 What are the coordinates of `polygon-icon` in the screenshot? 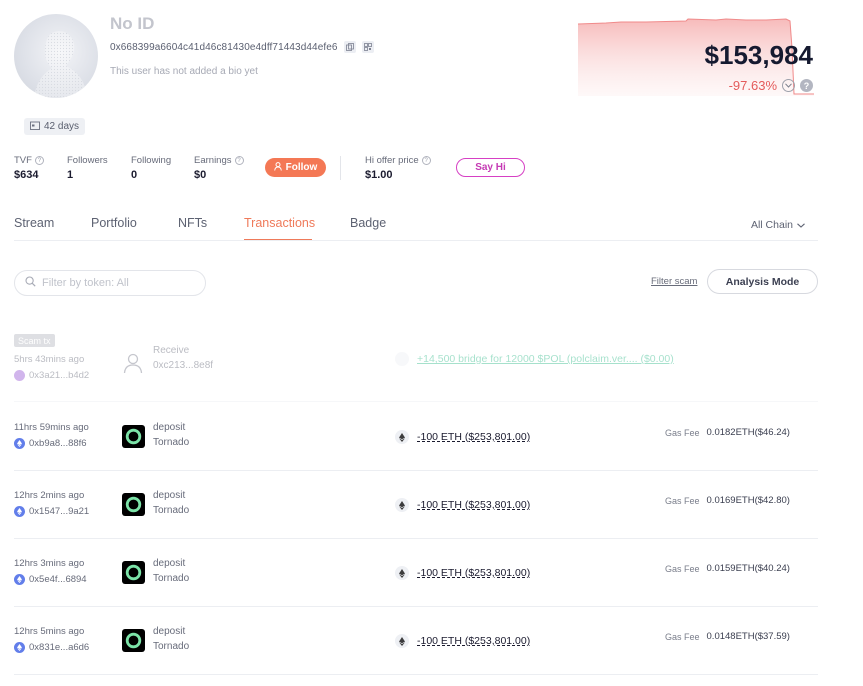 It's located at (19, 375).